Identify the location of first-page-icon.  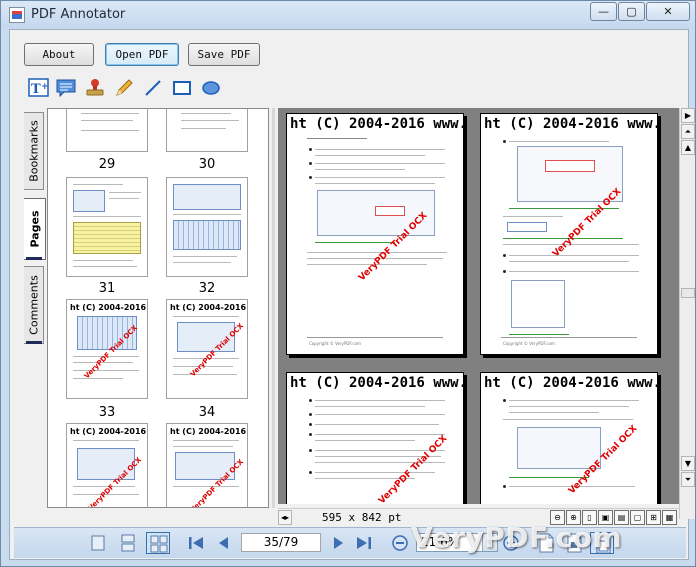
(196, 543).